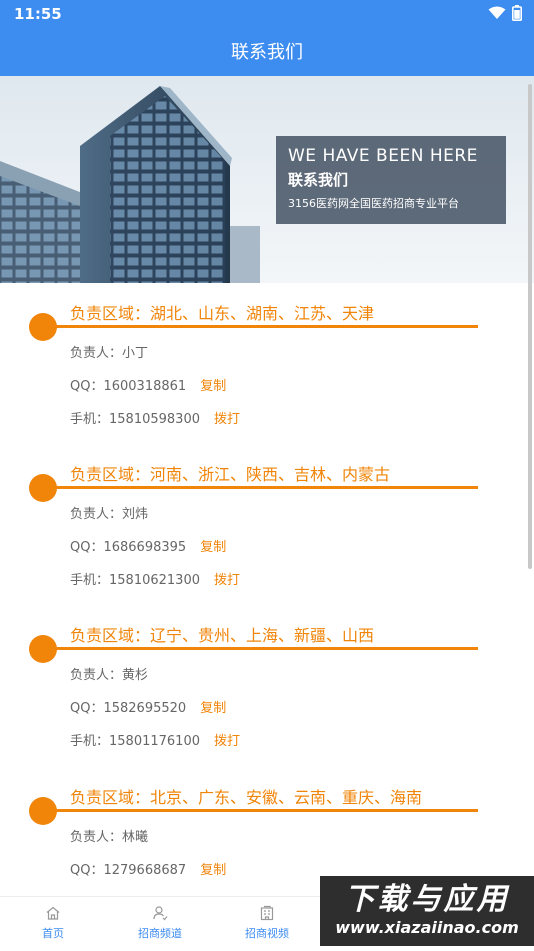 The height and width of the screenshot is (951, 534). I want to click on user-icon, so click(160, 913).